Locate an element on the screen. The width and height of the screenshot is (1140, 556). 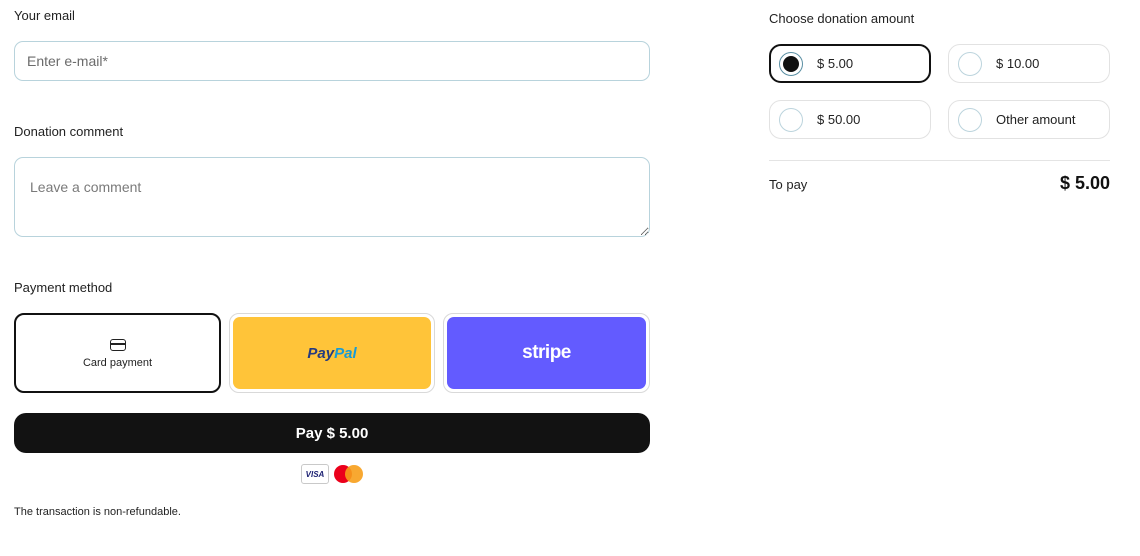
paypal-logo-pal: Pal is located at coordinates (345, 353).